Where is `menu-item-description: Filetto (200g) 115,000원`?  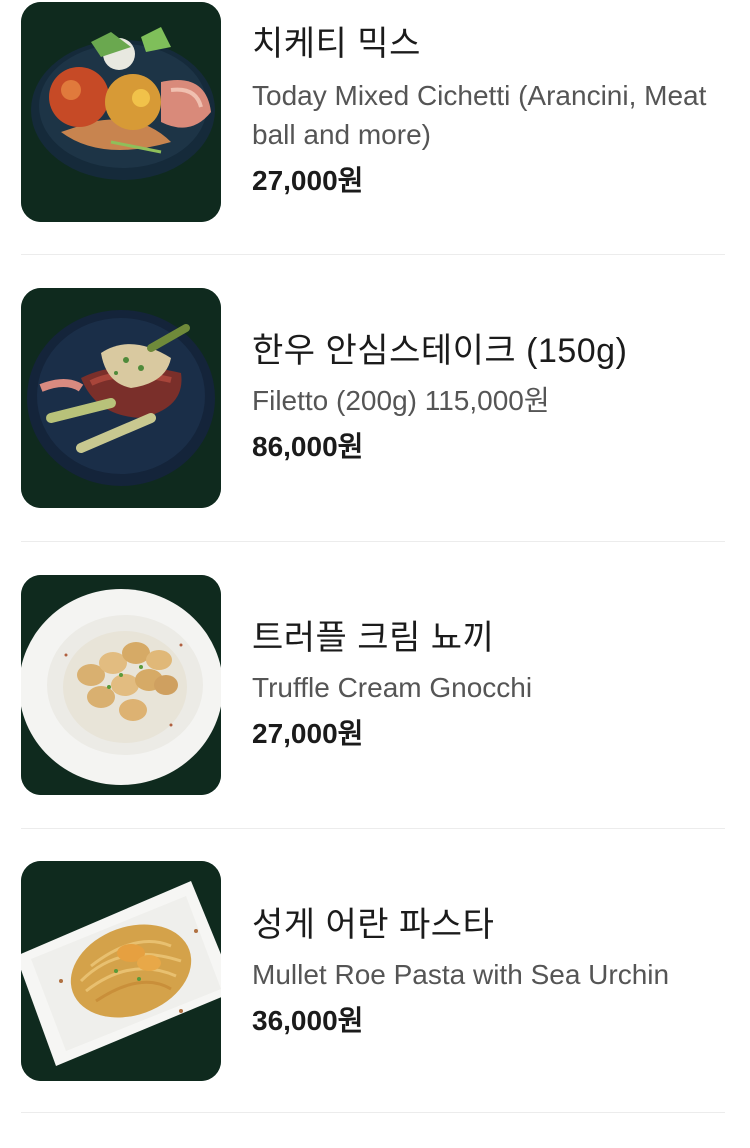
menu-item-description: Filetto (200g) 115,000원 is located at coordinates (401, 400).